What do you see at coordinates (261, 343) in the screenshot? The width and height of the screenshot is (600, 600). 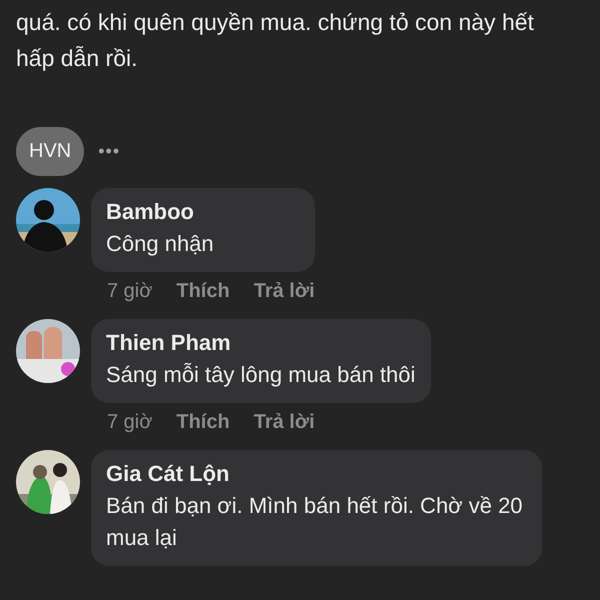 I see `commenter-name: Thien Pham` at bounding box center [261, 343].